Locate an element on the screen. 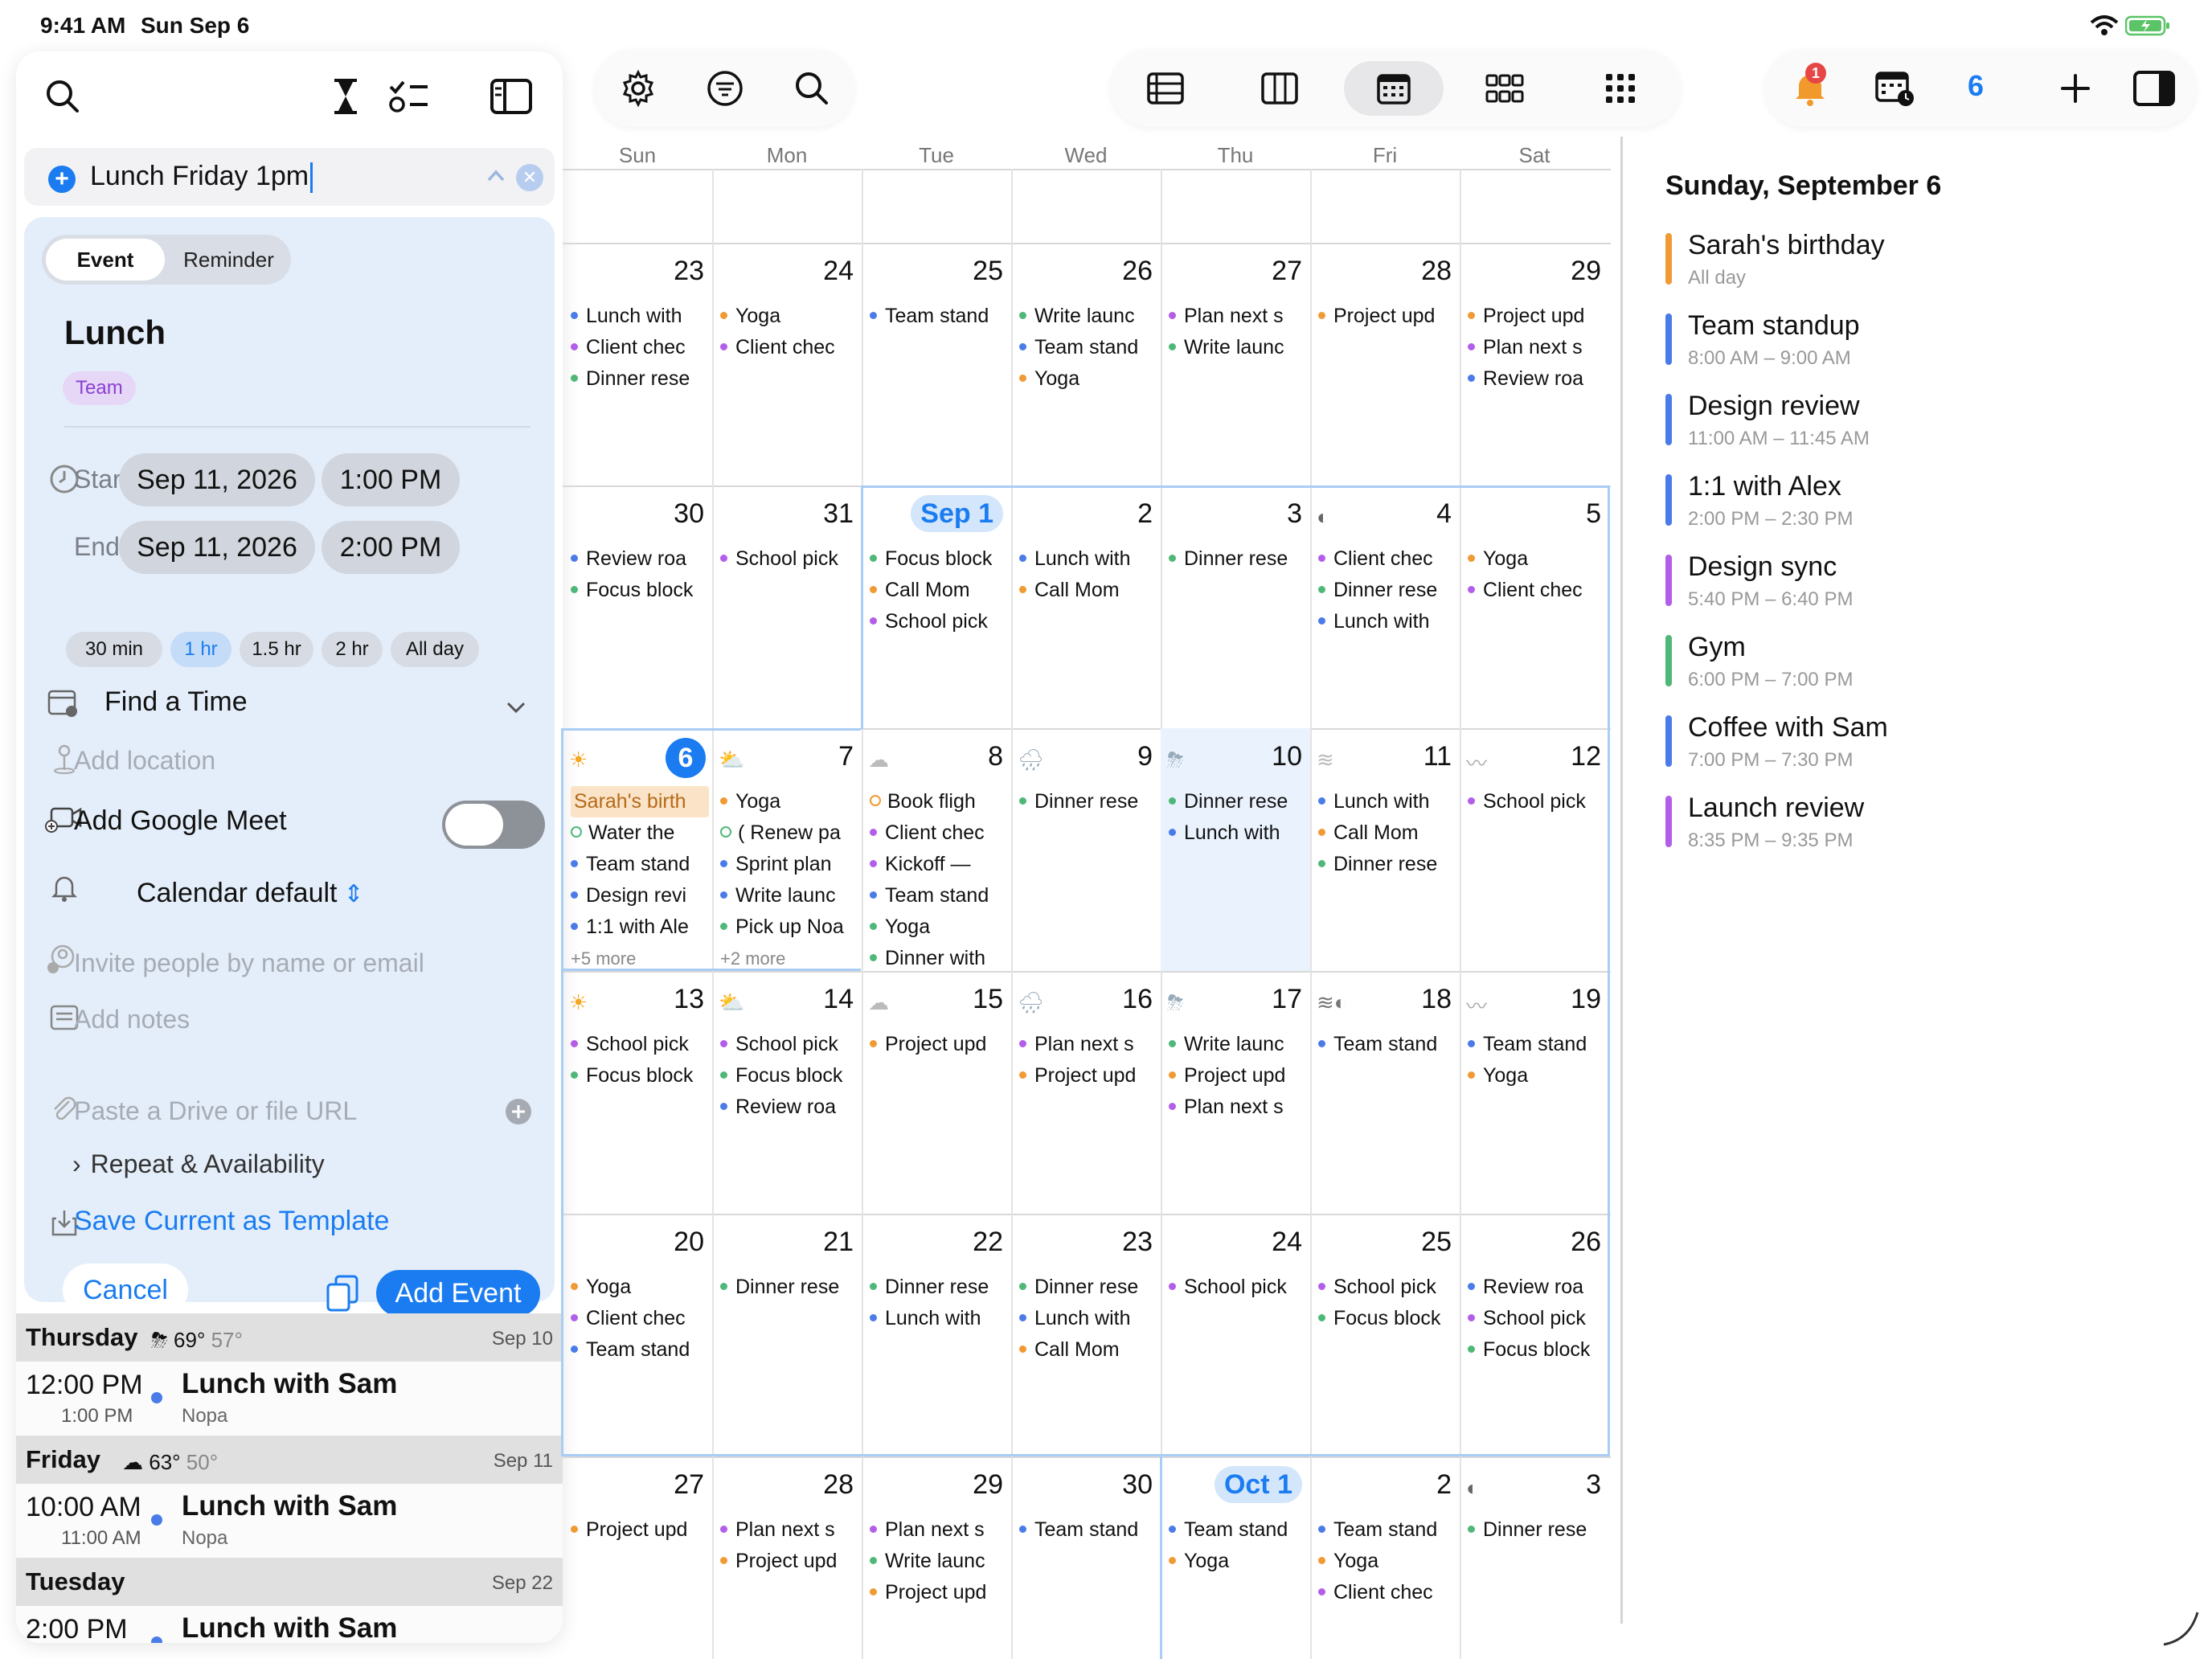  calendar-event: Kickoff — is located at coordinates (939, 864).